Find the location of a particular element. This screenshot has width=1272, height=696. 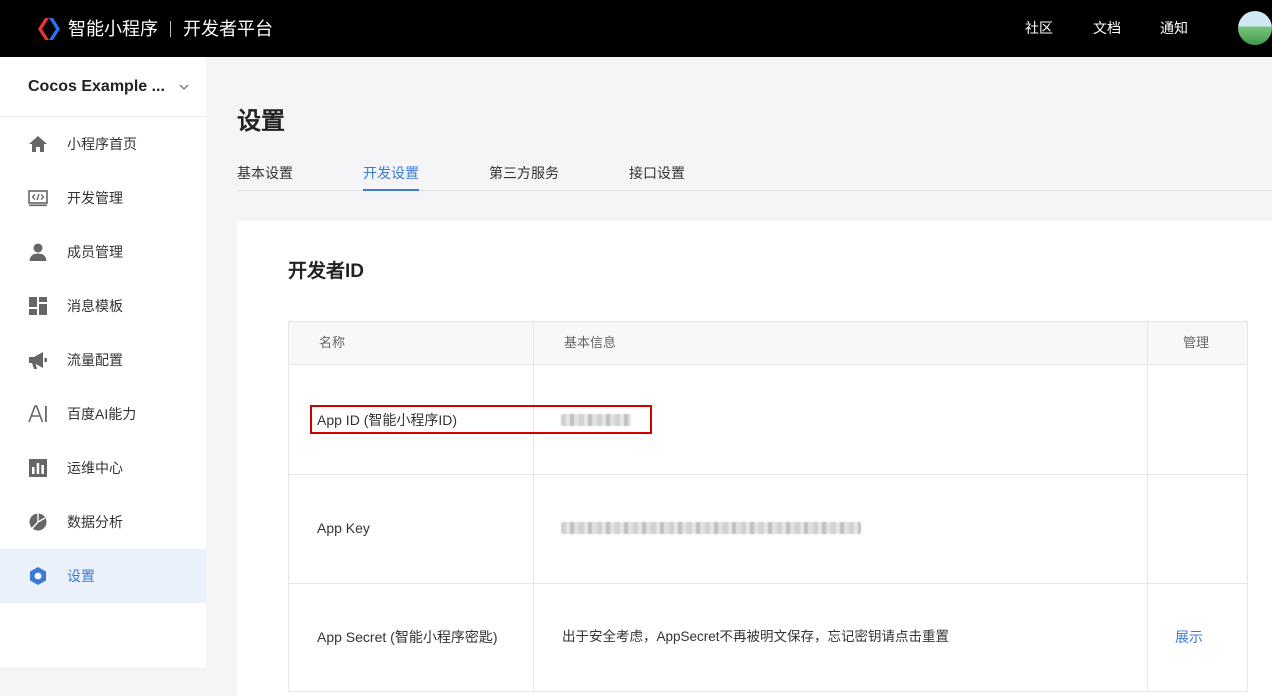

sidebar-item-label: 运维中心 is located at coordinates (95, 468).